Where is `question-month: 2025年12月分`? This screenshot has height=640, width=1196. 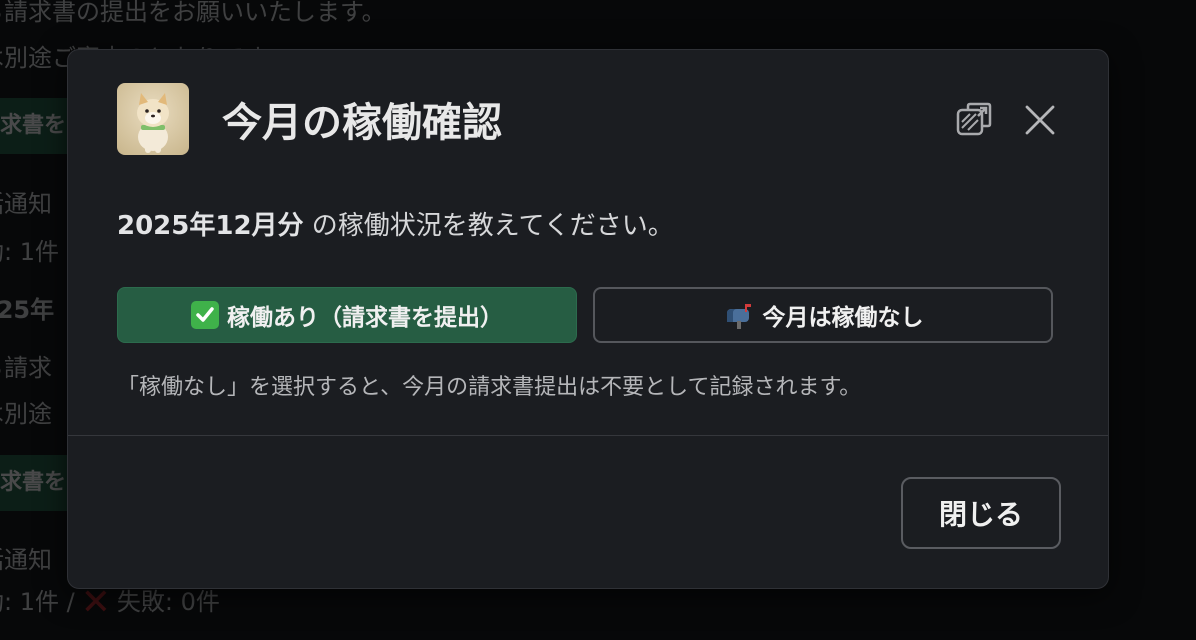 question-month: 2025年12月分 is located at coordinates (210, 226).